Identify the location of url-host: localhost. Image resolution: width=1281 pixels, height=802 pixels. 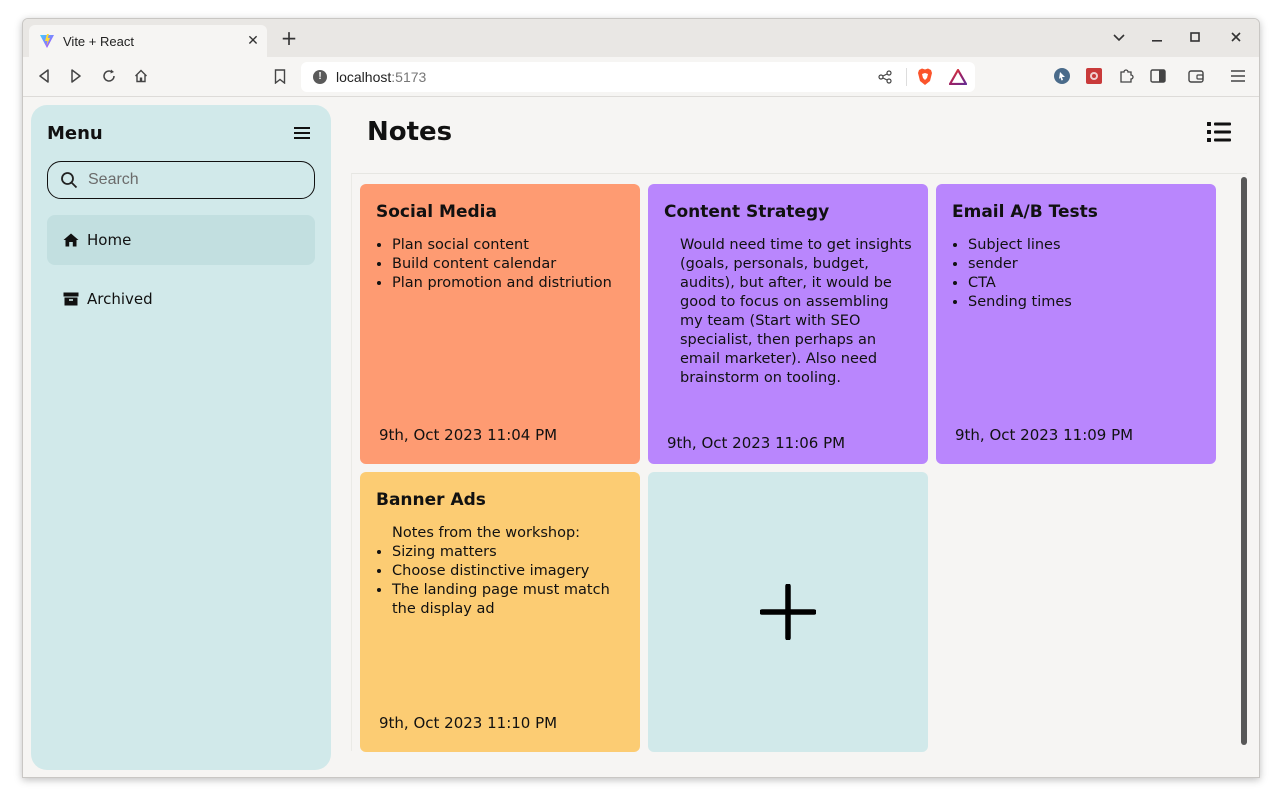
(364, 77).